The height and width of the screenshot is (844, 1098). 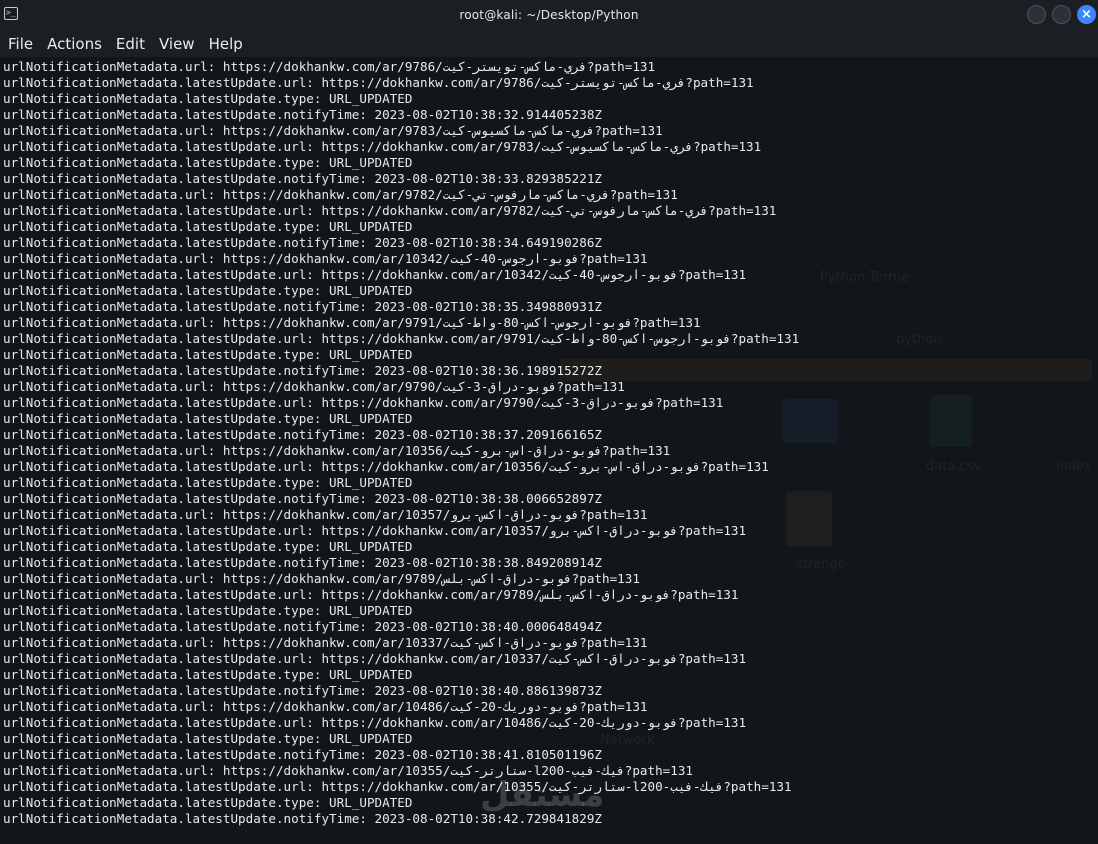 I want to click on menu-help: Help, so click(x=227, y=44).